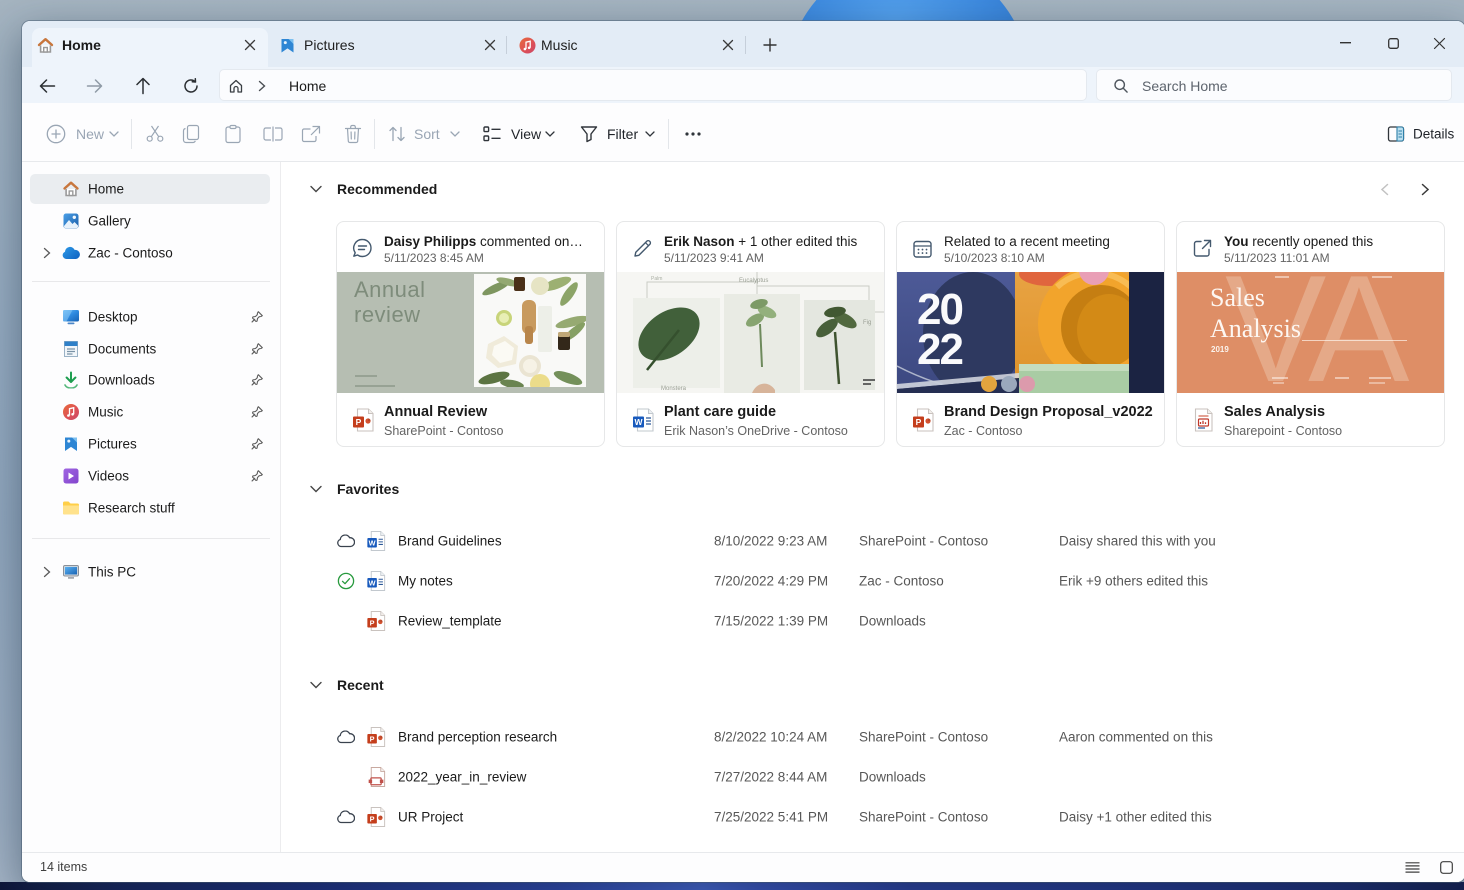 The width and height of the screenshot is (1464, 890). Describe the element at coordinates (656, 279) in the screenshot. I see `svg-text: Palm` at that location.